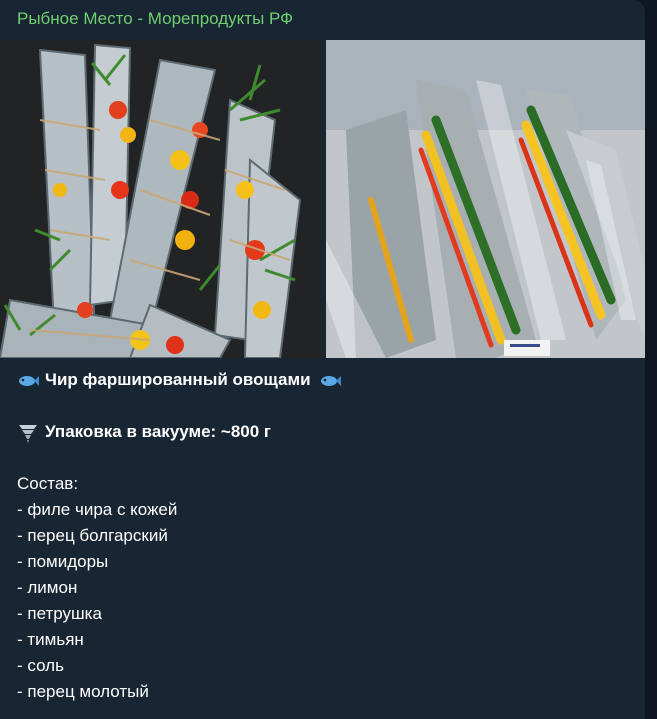  I want to click on package-line: Упаковка в вакууме: ~800 г, so click(179, 432).